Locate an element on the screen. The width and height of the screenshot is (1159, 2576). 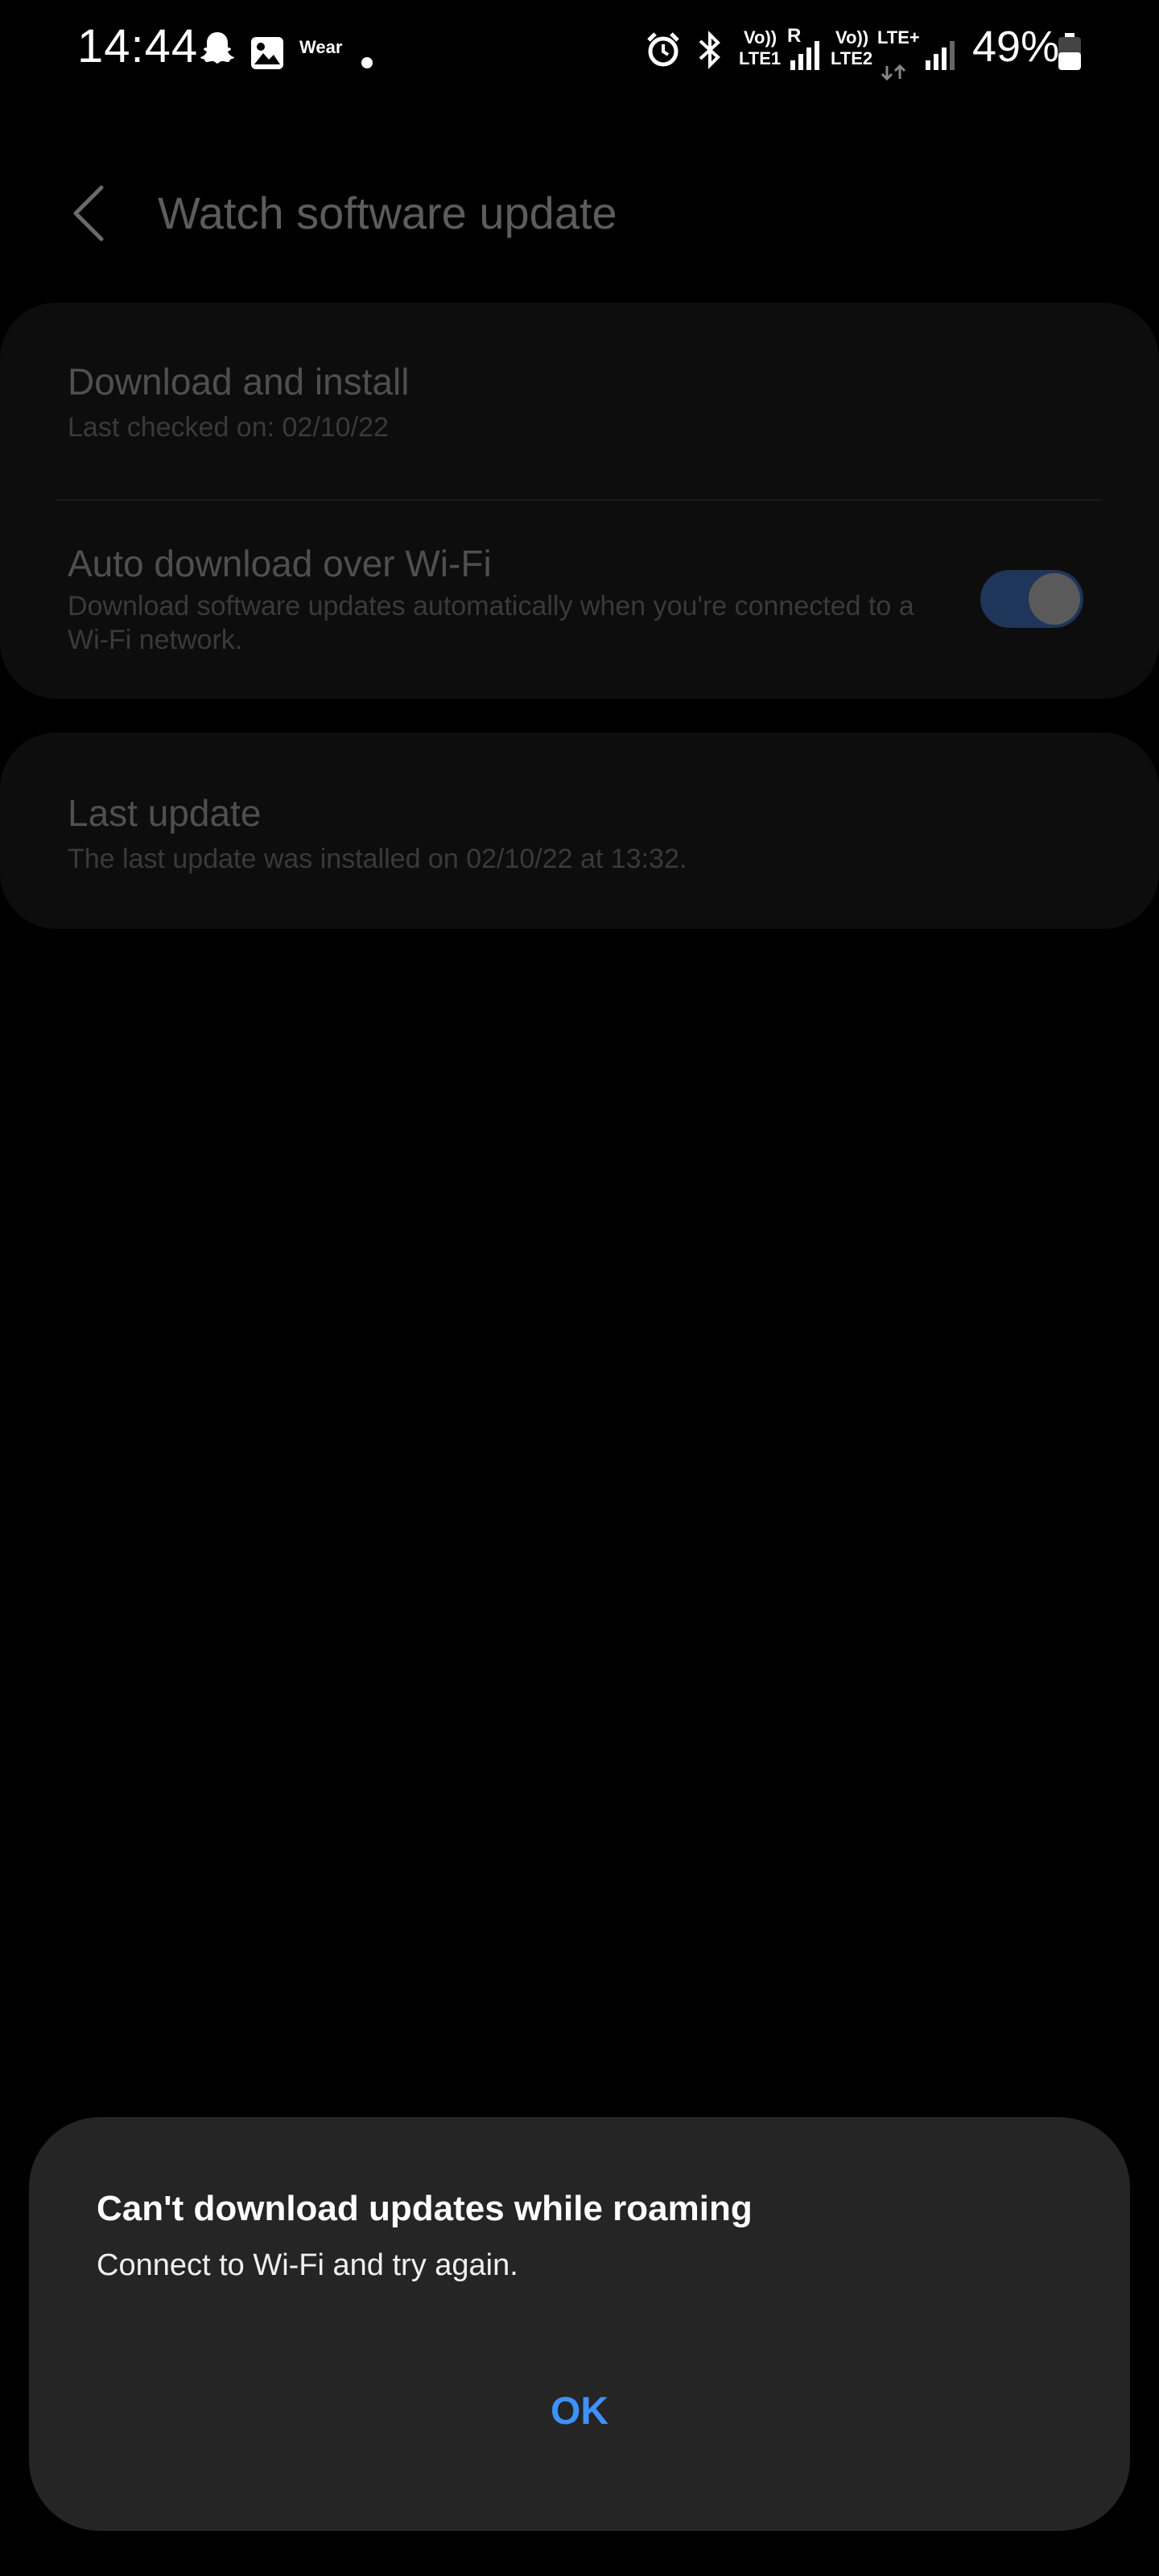
last-checked-text: Last checked on: 02/10/22 is located at coordinates (228, 427).